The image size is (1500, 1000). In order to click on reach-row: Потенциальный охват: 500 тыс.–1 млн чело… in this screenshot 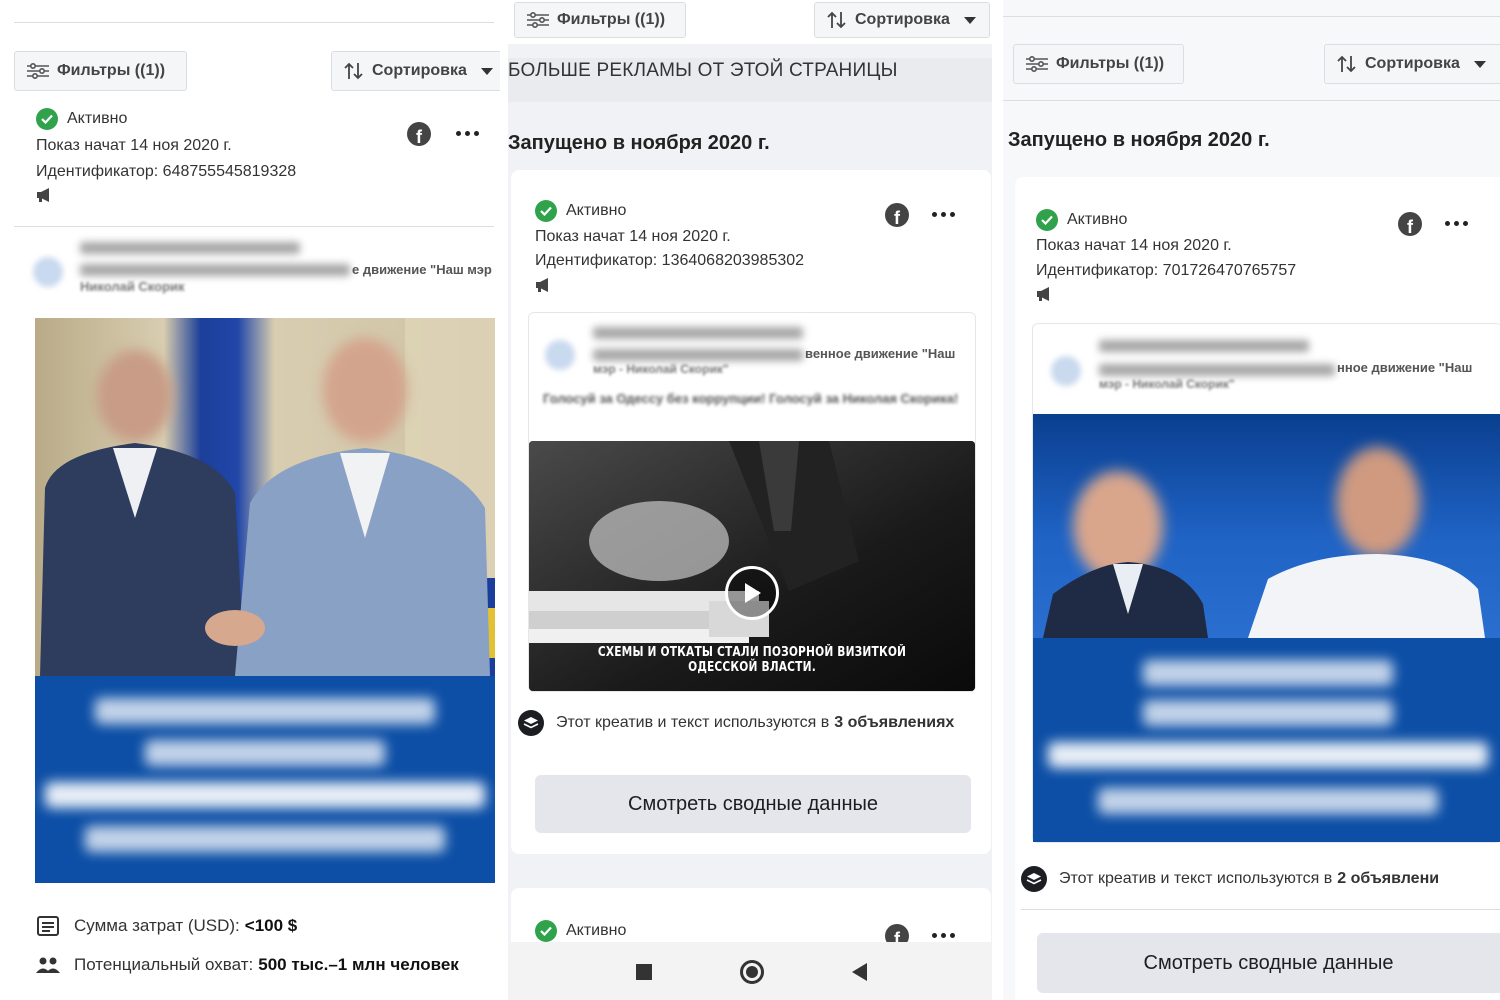, I will do `click(247, 965)`.